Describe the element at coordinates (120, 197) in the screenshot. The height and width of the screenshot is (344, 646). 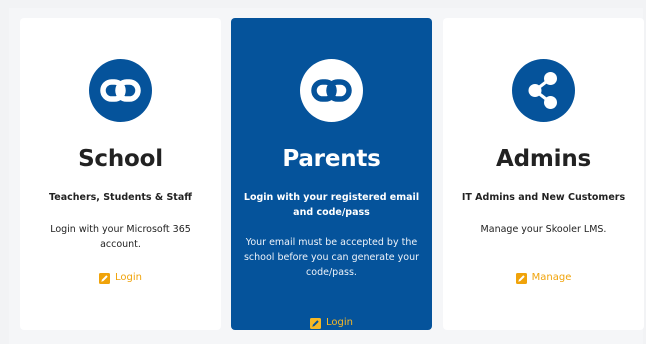
I see `card-subtitle: Teachers, Students & Staff` at that location.